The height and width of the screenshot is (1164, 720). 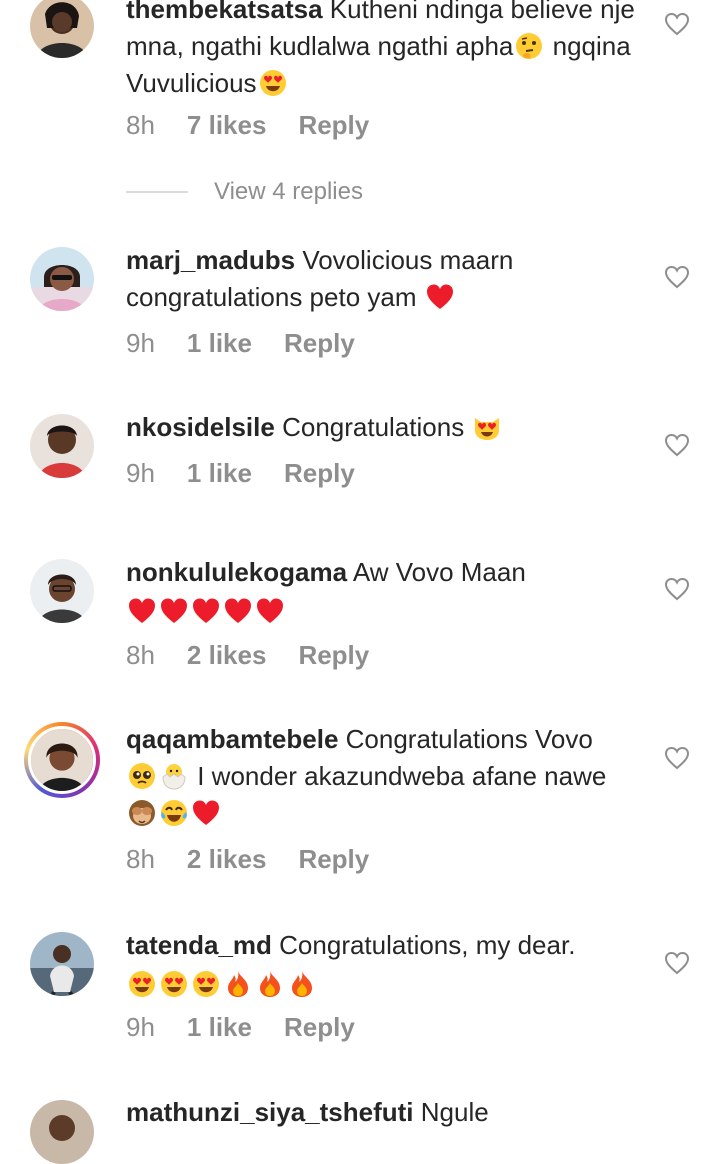 I want to click on view-replies-label: View 4 replies, so click(x=288, y=192).